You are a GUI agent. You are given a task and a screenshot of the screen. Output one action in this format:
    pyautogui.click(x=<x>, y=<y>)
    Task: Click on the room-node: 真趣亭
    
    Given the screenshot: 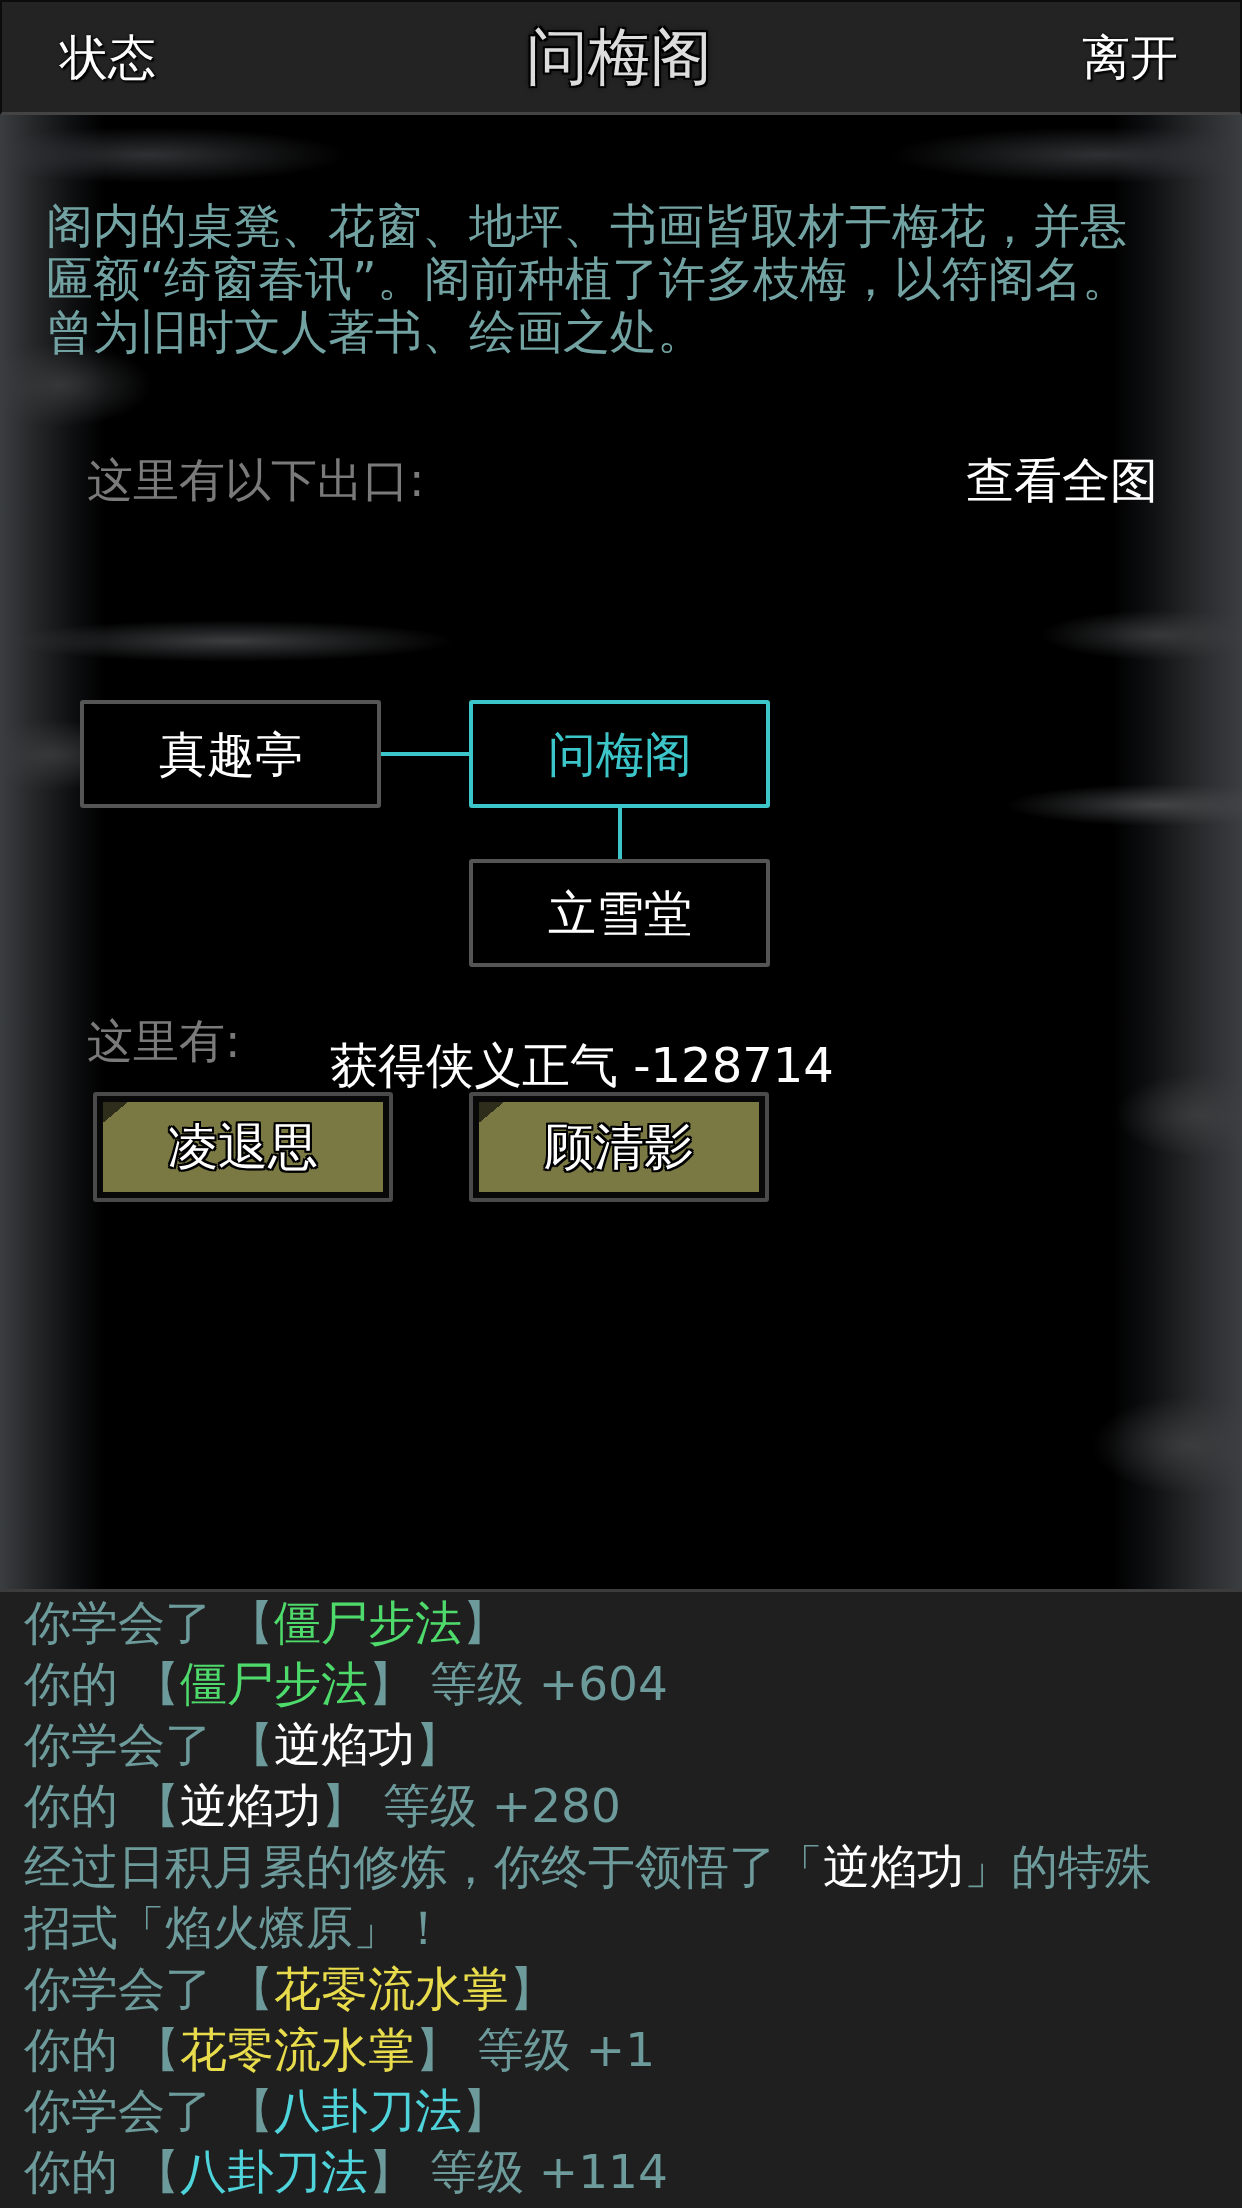 What is the action you would take?
    pyautogui.click(x=230, y=754)
    